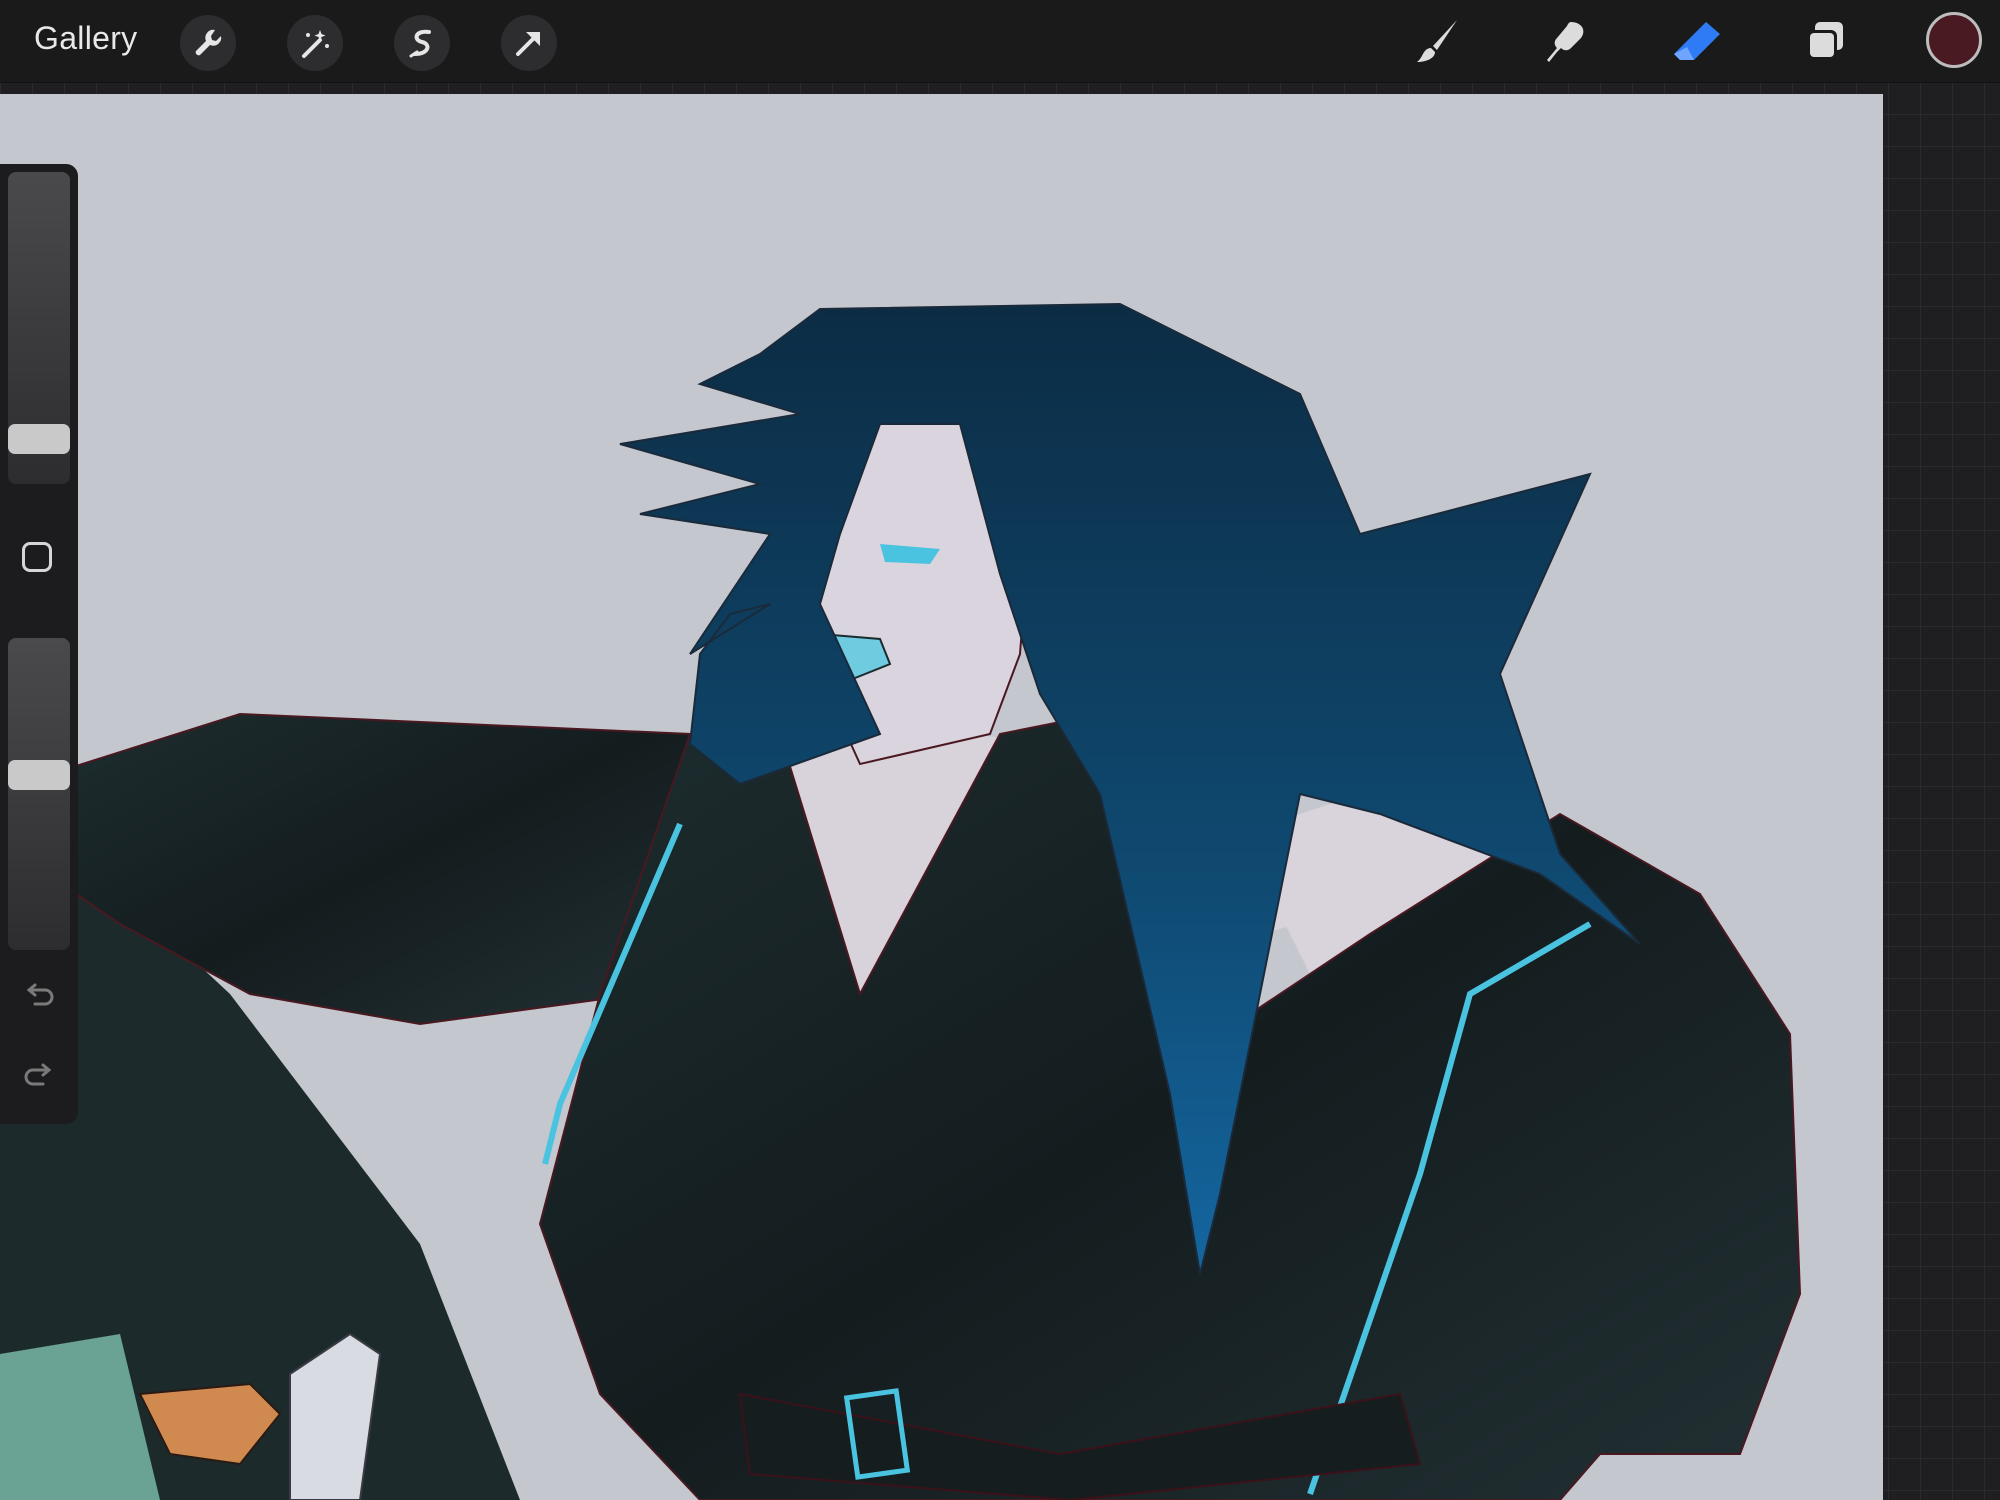 The image size is (2000, 1500). Describe the element at coordinates (37, 557) in the screenshot. I see `modify-square-icon` at that location.